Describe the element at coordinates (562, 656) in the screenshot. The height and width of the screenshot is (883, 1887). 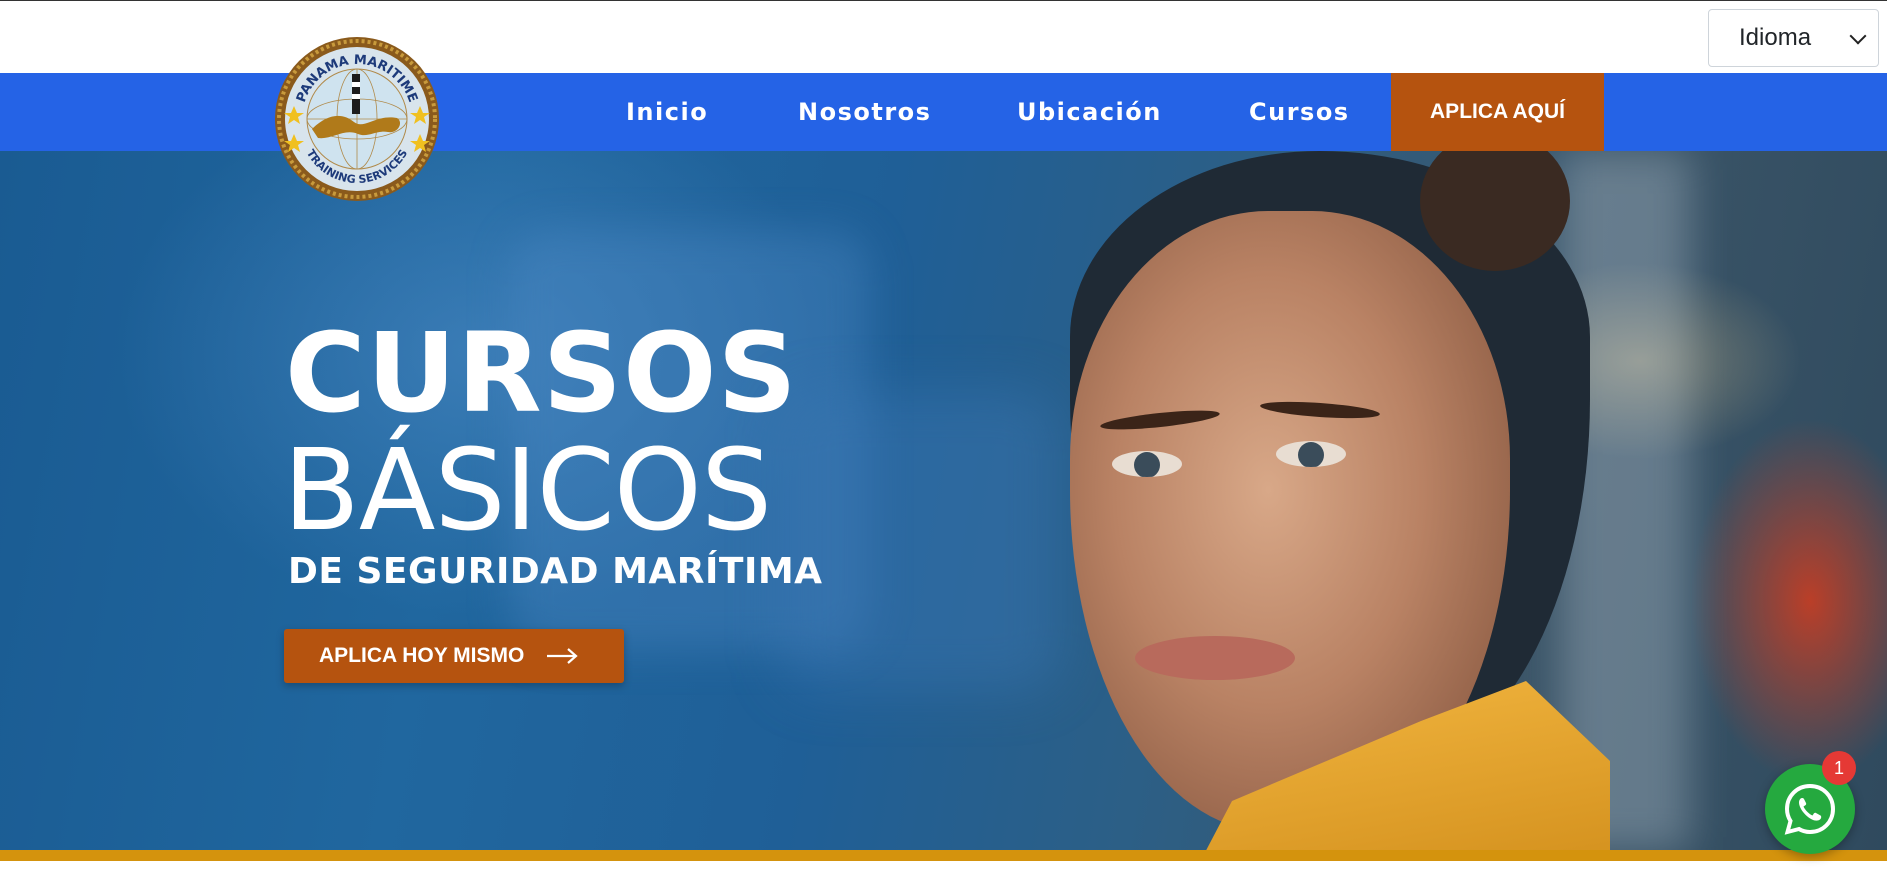
I see `arrow-right-icon` at that location.